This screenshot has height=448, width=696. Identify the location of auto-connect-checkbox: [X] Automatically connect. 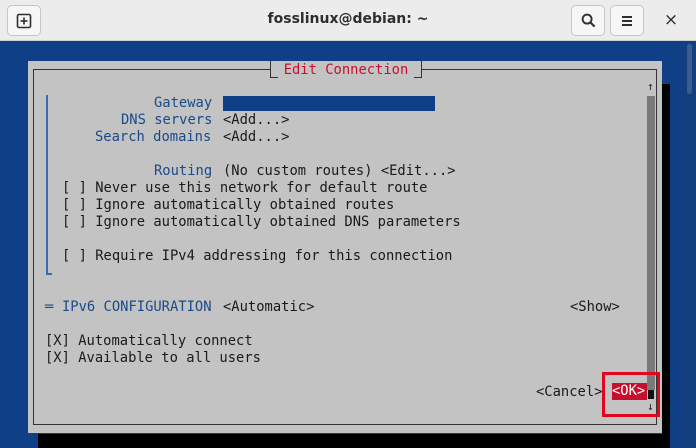
(149, 341).